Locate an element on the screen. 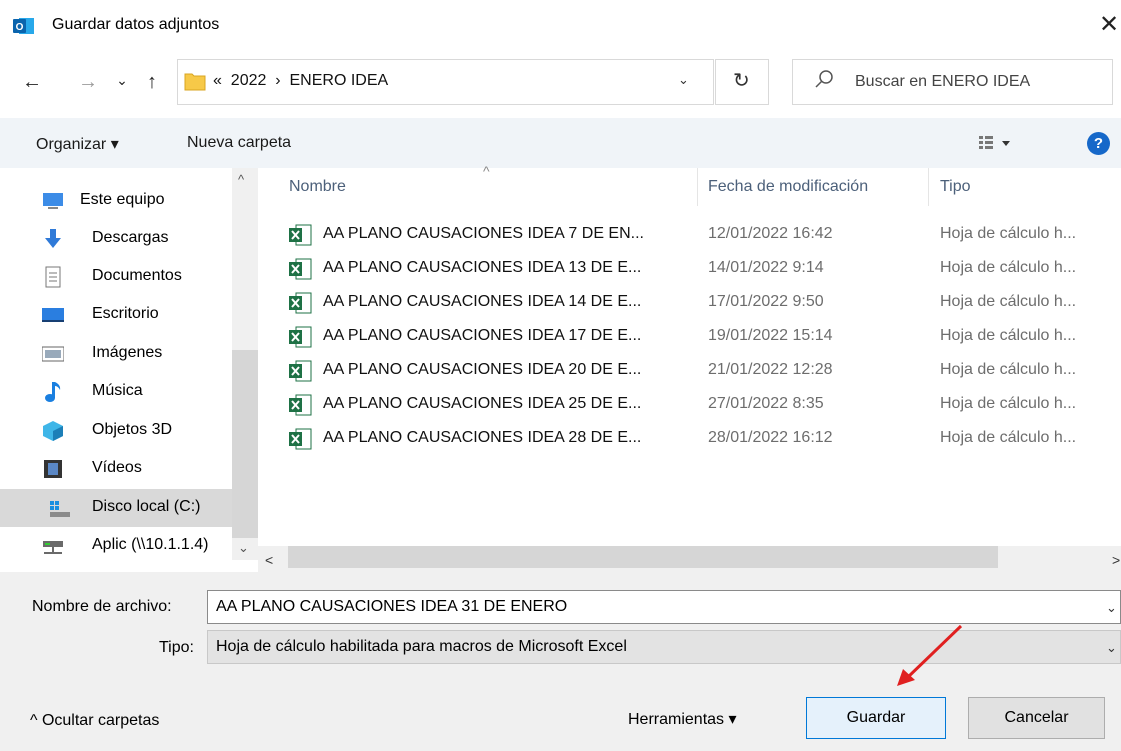 The image size is (1121, 751). command-bar is located at coordinates (560, 143).